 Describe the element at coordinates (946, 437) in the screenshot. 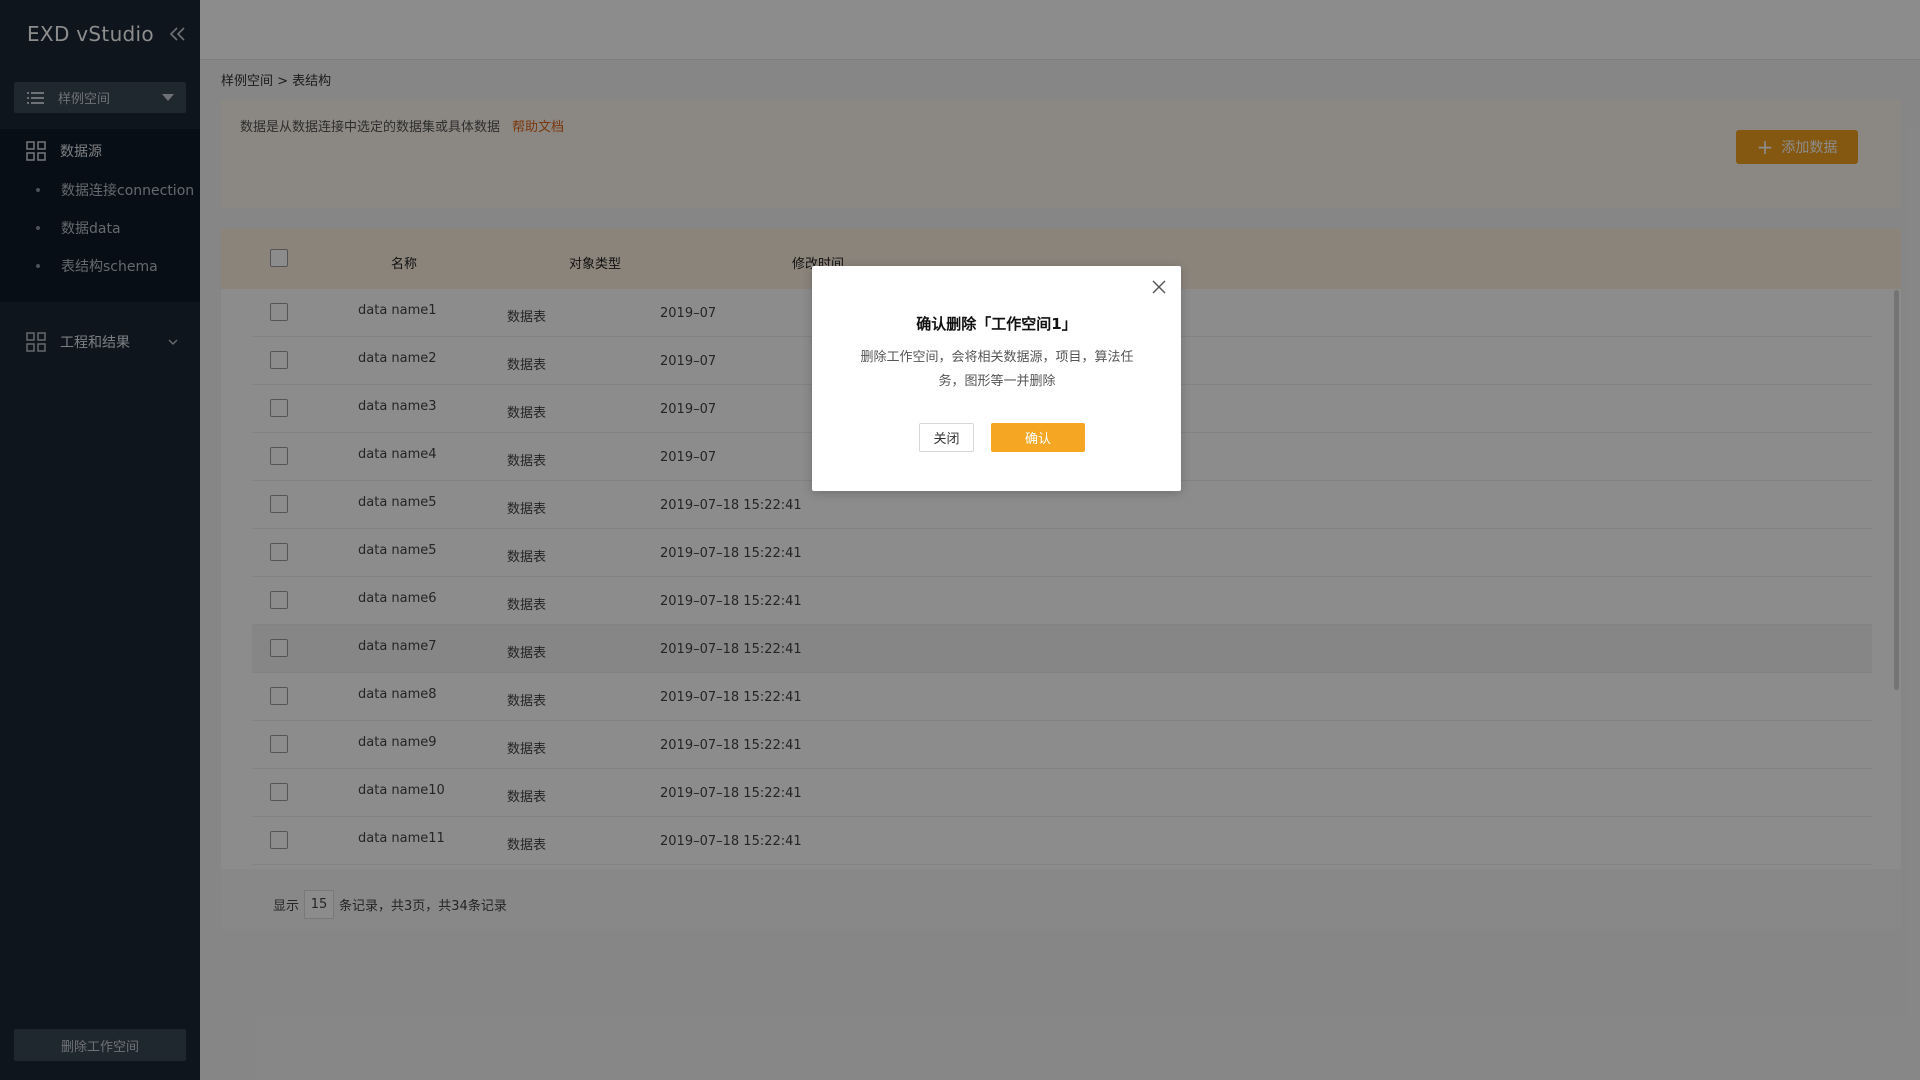

I see `dialog-close-button: 关闭` at that location.